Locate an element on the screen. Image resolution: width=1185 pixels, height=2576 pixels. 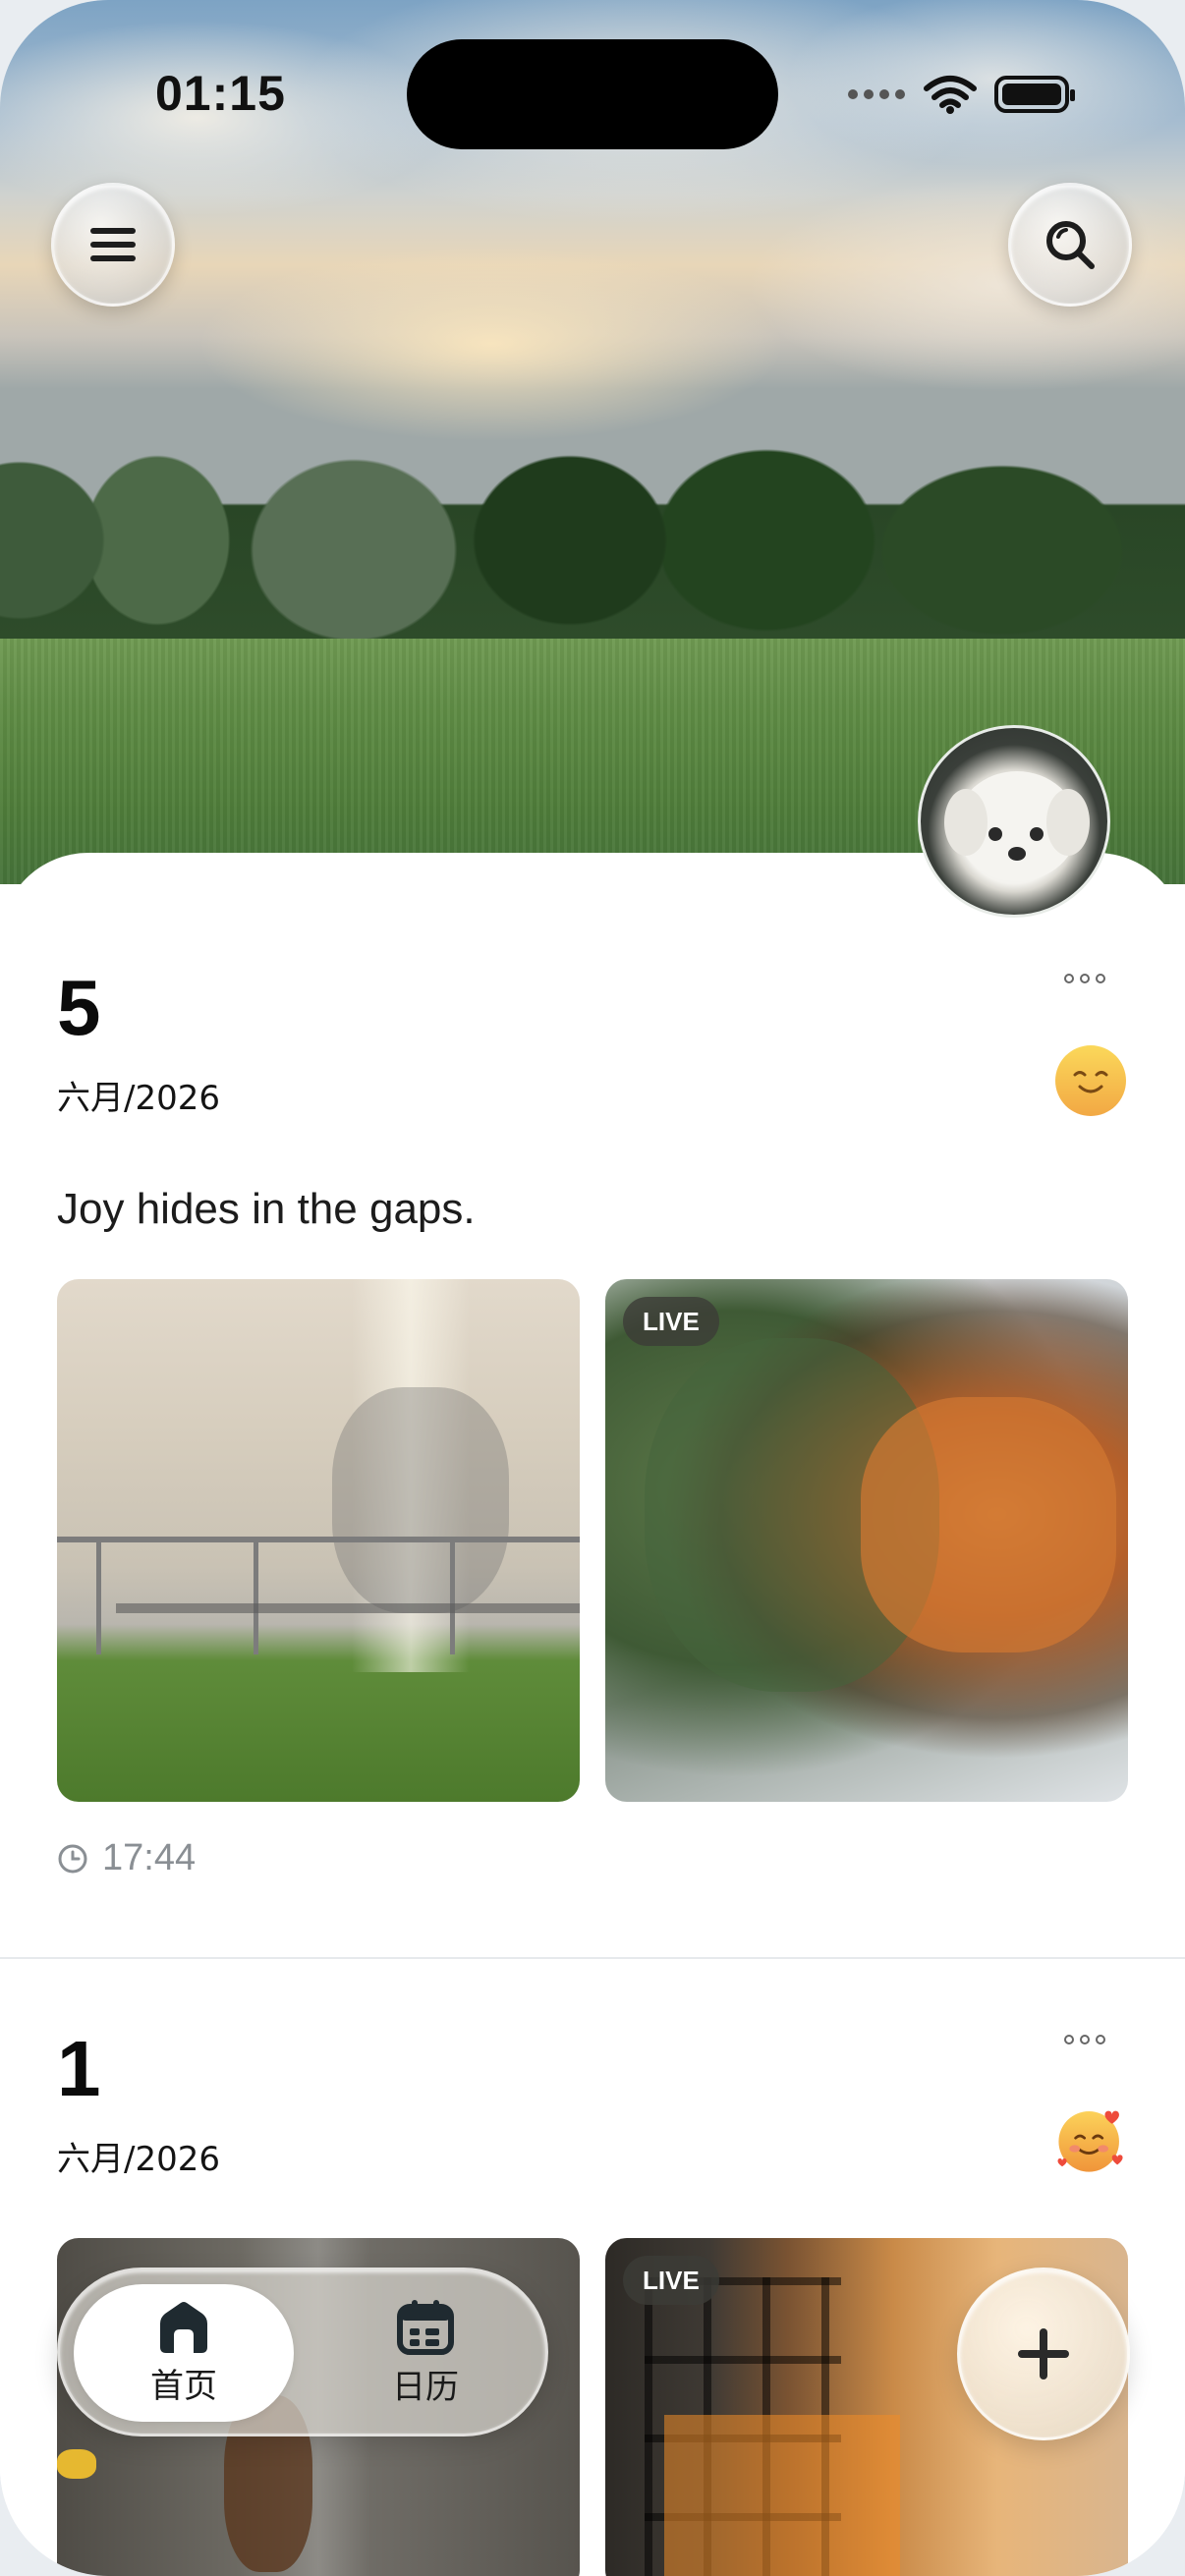
bottom-tab-bar: 首页 日历 is located at coordinates (303, 2352).